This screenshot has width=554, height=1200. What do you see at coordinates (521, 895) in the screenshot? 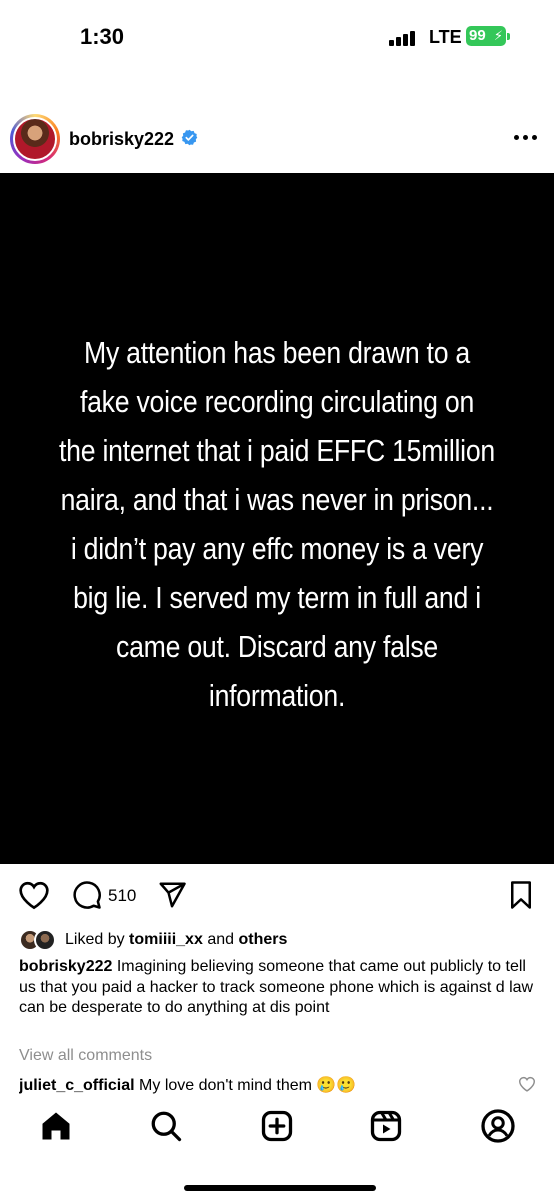
I see `bookmark-icon` at bounding box center [521, 895].